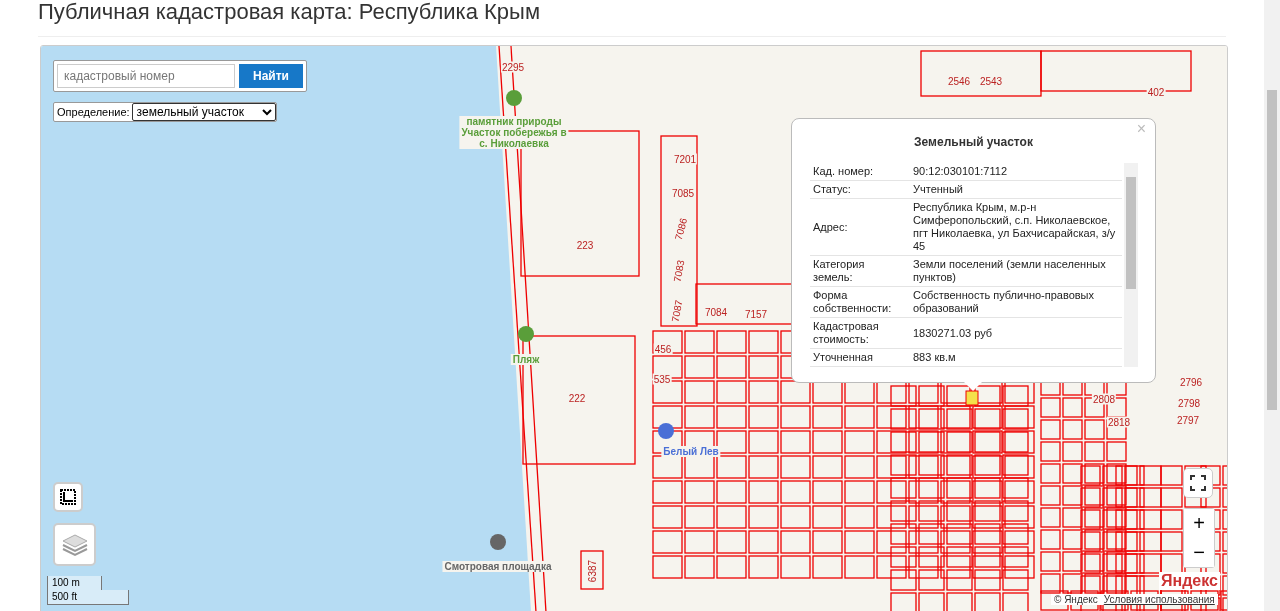  What do you see at coordinates (1016, 172) in the screenshot?
I see `field-value: 90:12:030101:7112` at bounding box center [1016, 172].